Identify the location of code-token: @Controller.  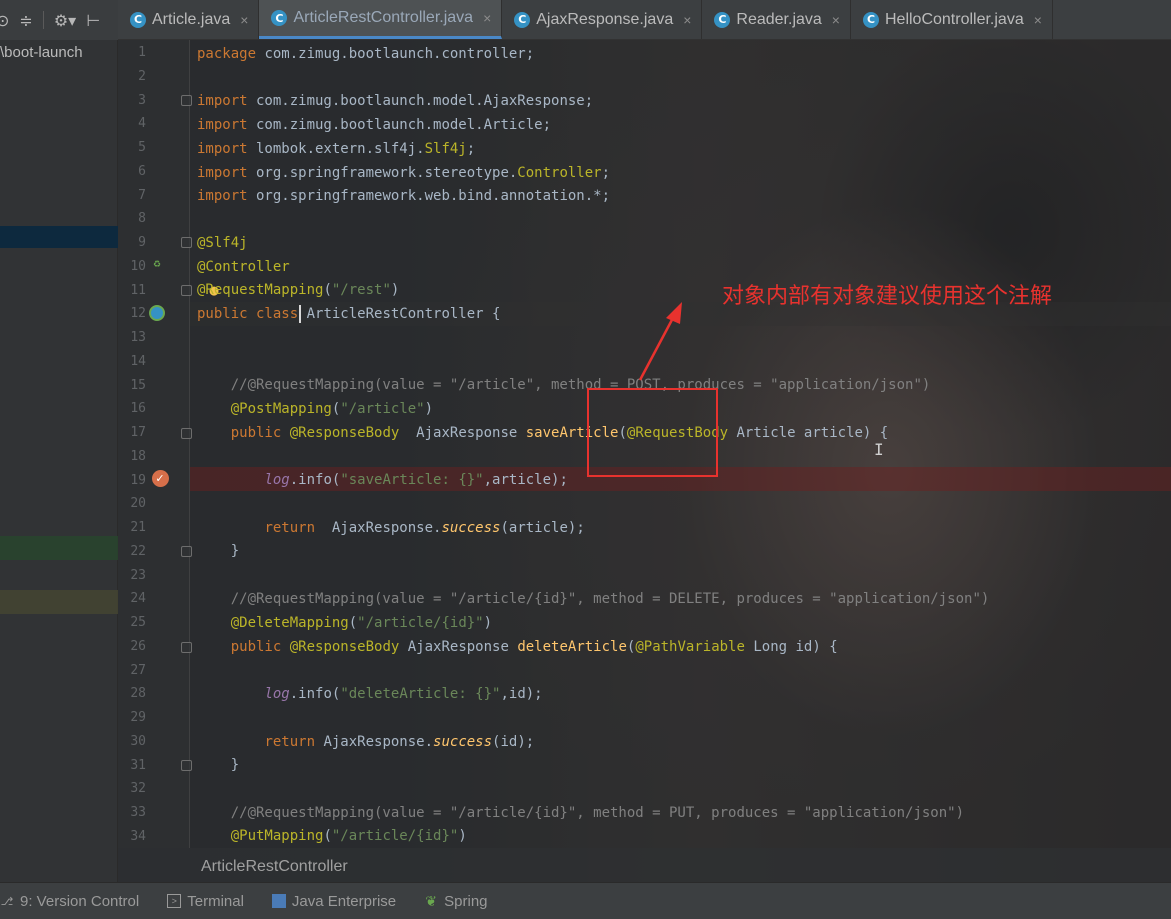
(243, 267).